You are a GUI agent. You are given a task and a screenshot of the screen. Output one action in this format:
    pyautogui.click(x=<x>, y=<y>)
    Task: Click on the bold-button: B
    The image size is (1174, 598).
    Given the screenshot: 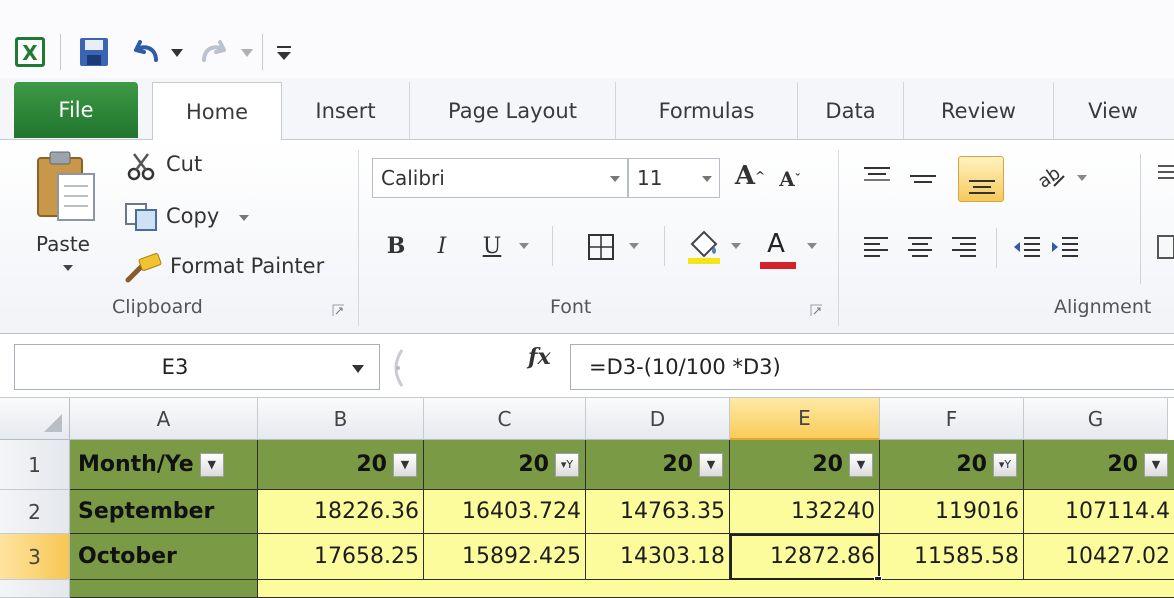 What is the action you would take?
    pyautogui.click(x=396, y=246)
    